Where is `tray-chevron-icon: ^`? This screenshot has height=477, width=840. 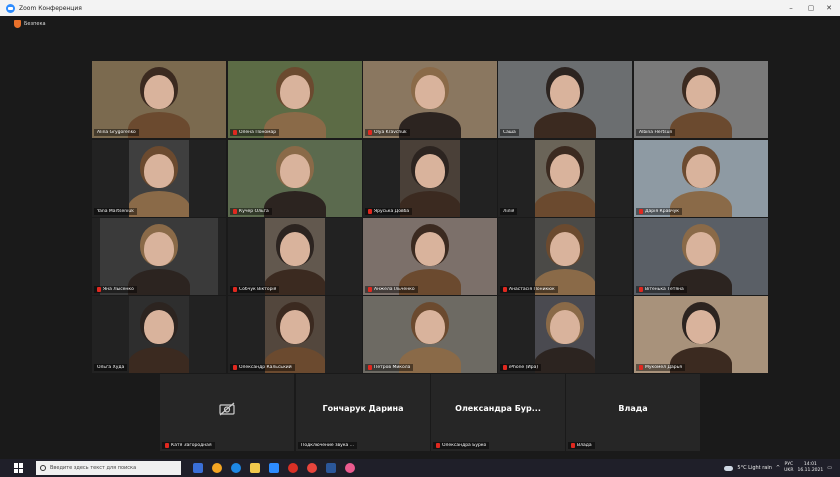
tray-chevron-icon: ^ is located at coordinates (778, 468).